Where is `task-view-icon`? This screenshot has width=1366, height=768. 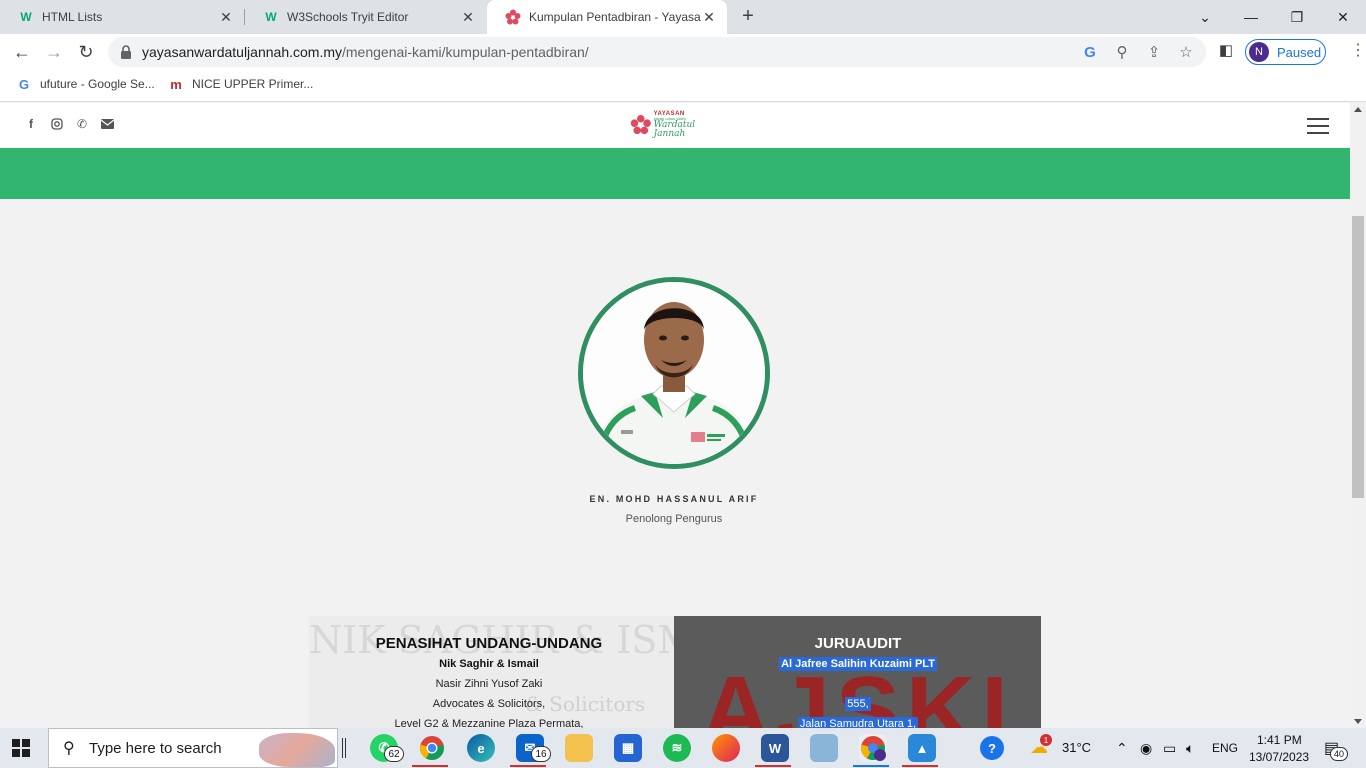 task-view-icon is located at coordinates (344, 748).